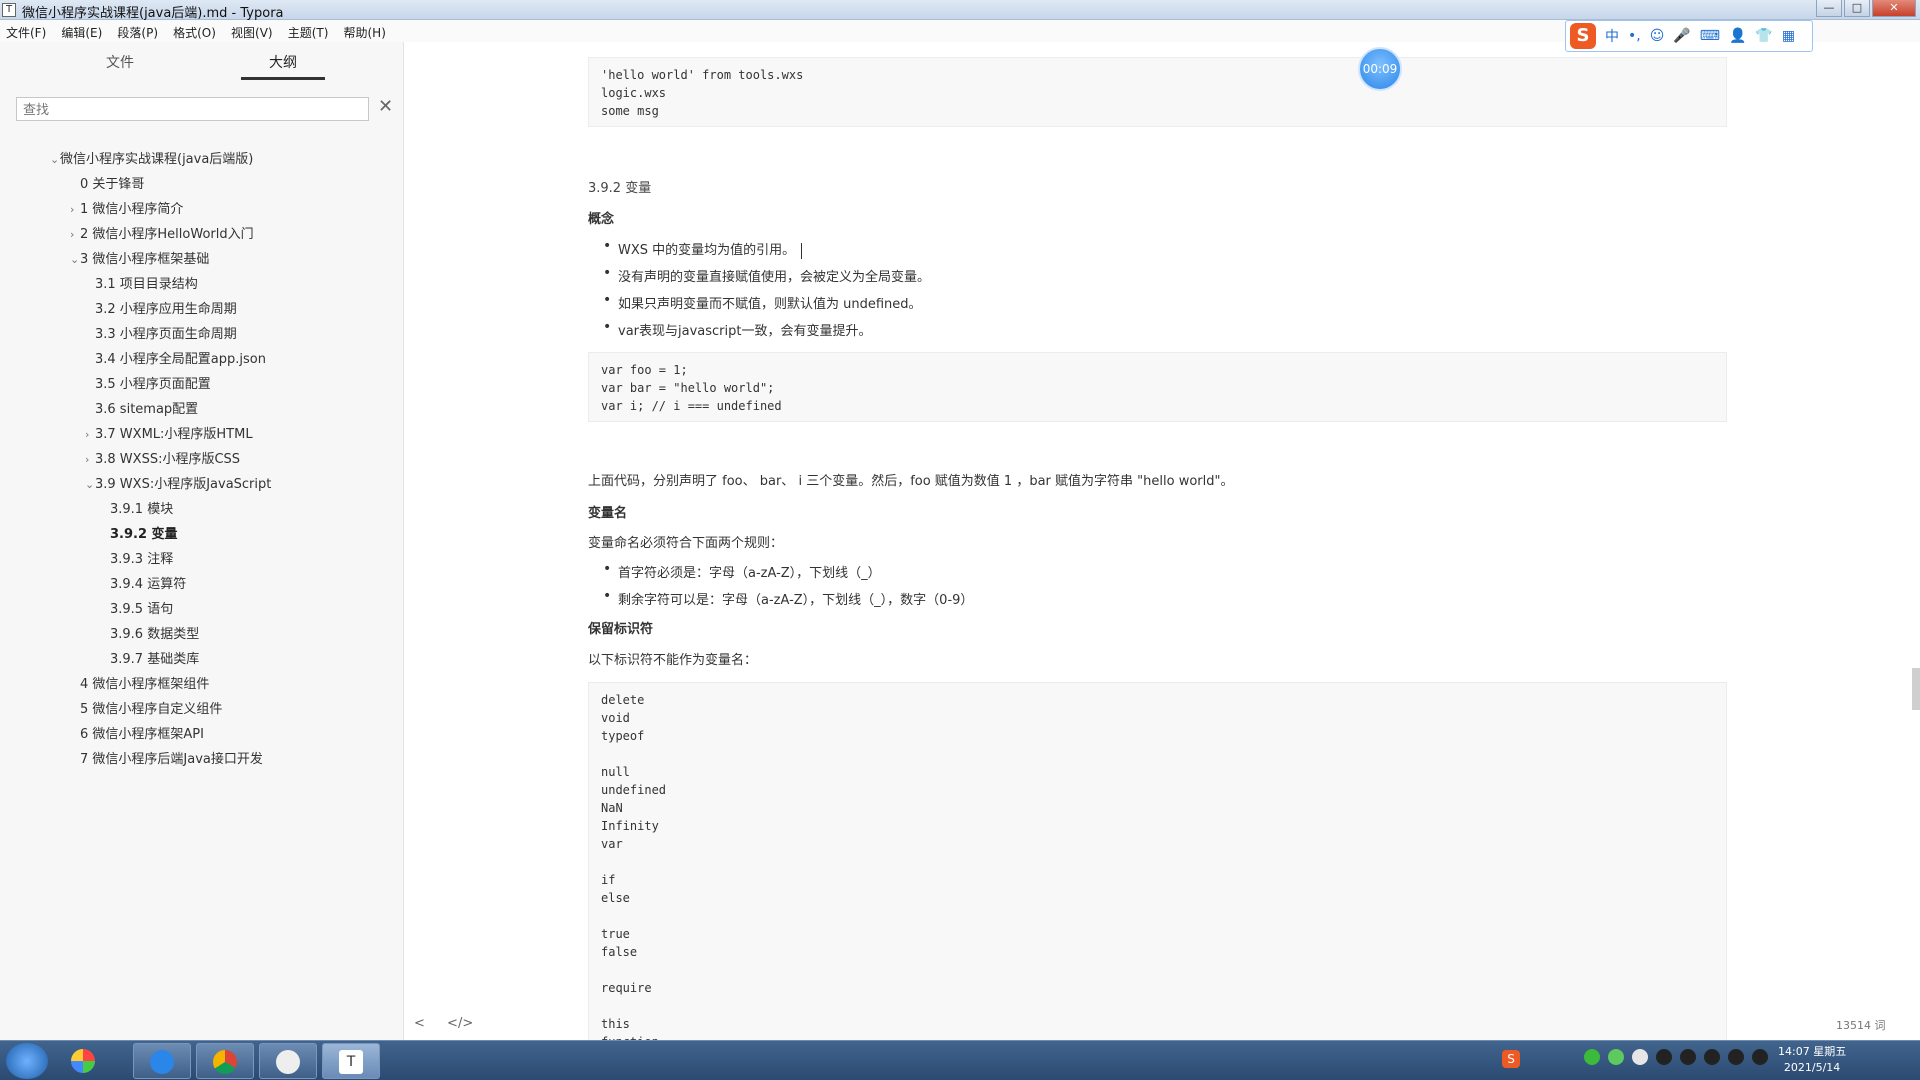  What do you see at coordinates (80, 30) in the screenshot?
I see `menu-edit: 编辑(E)` at bounding box center [80, 30].